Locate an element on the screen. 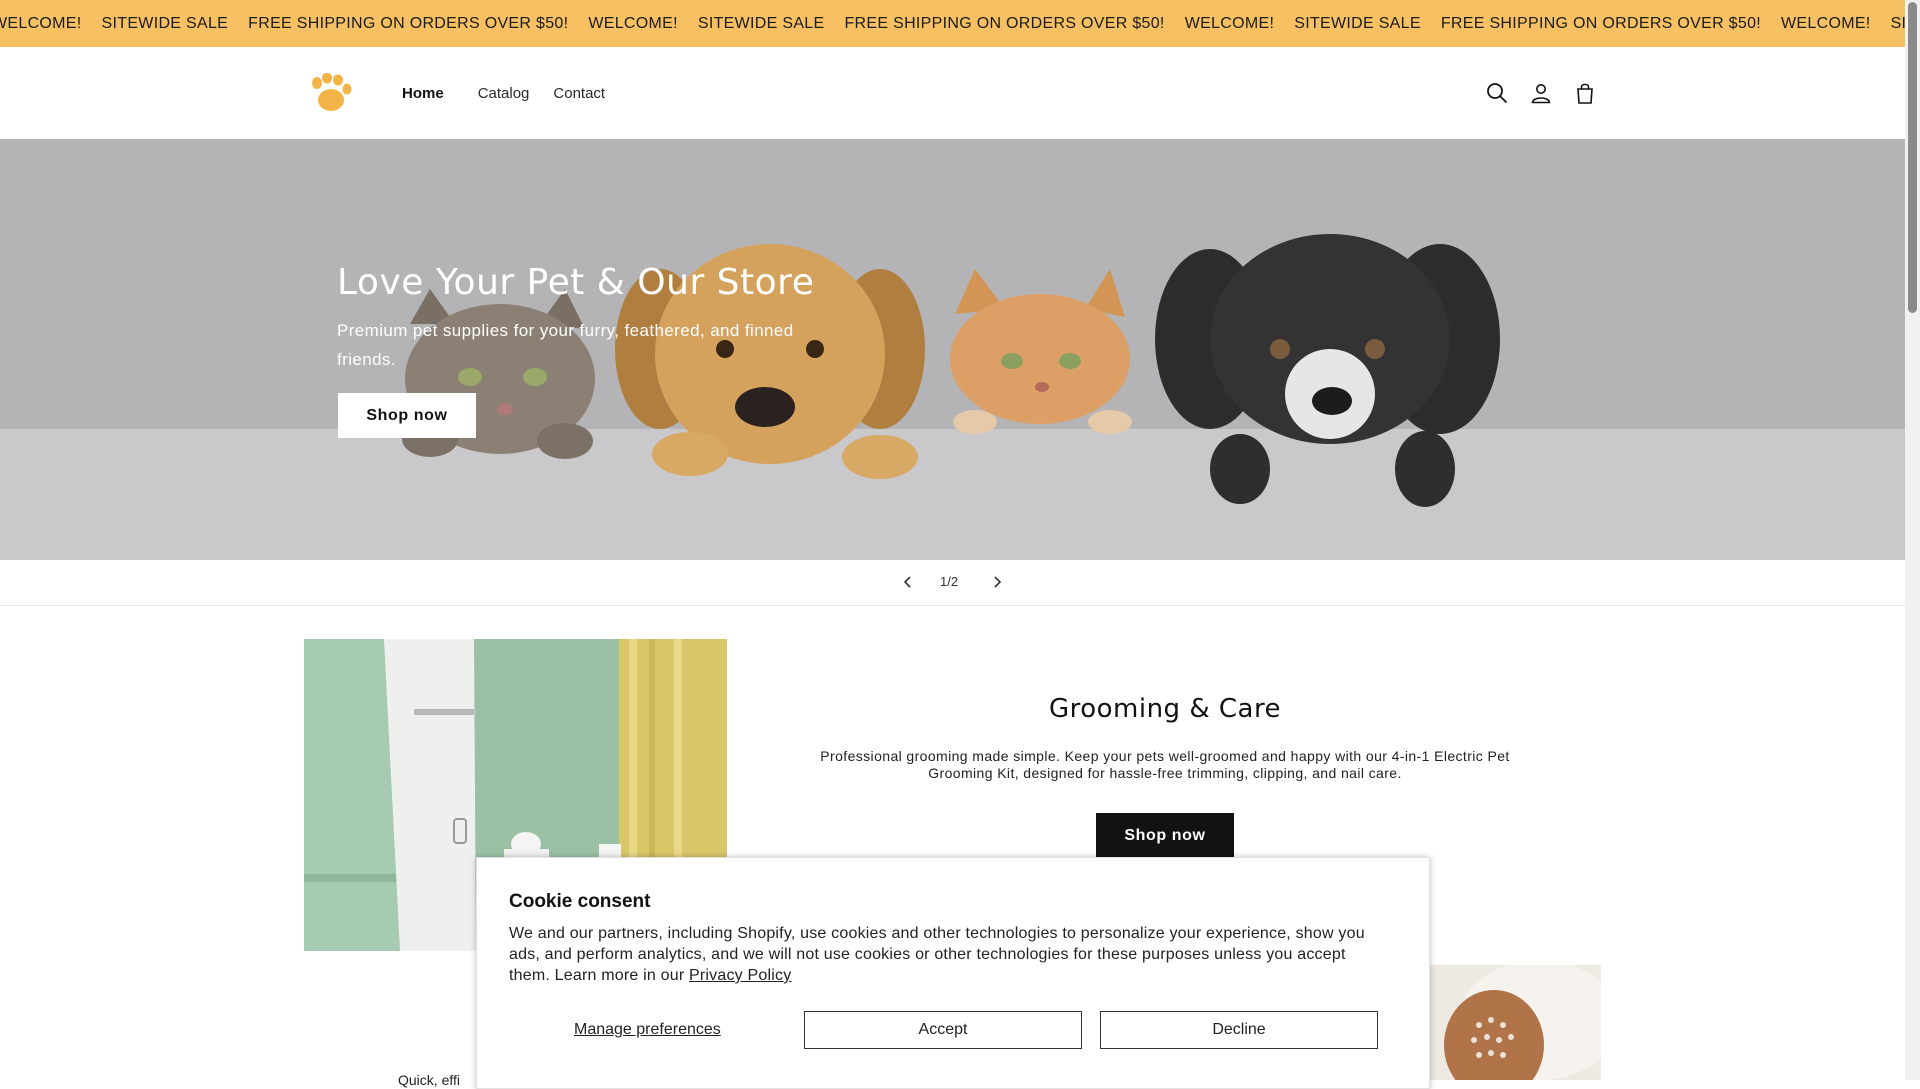 Image resolution: width=1920 pixels, height=1089 pixels. scrollbar-thumb is located at coordinates (1912, 157).